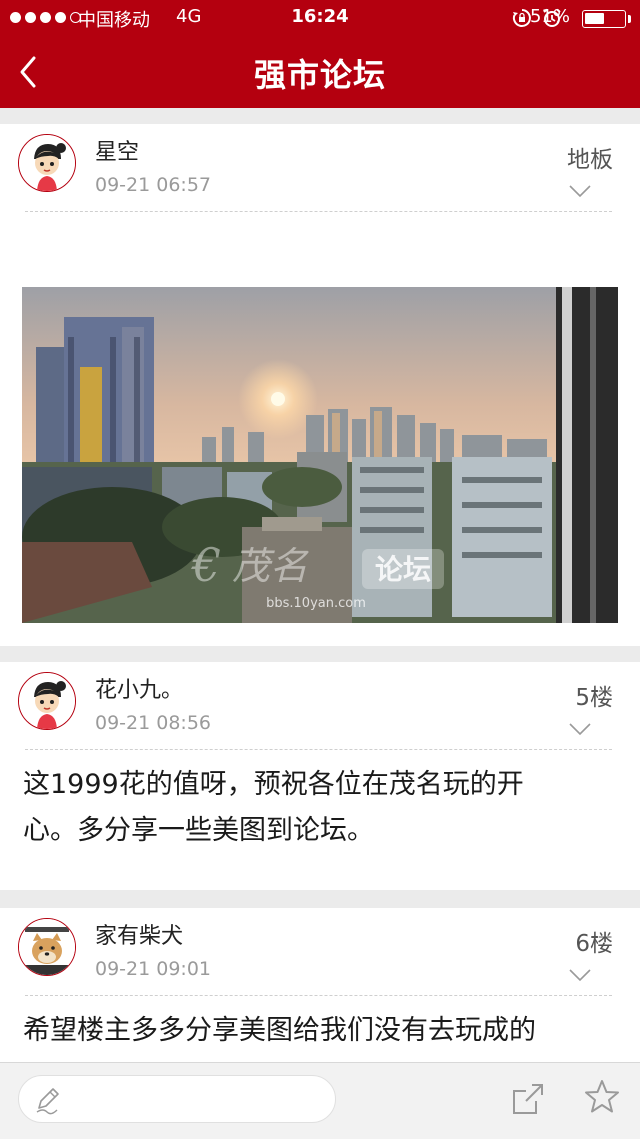 The width and height of the screenshot is (640, 1139). What do you see at coordinates (549, 16) in the screenshot?
I see `battery-percent: 51%` at bounding box center [549, 16].